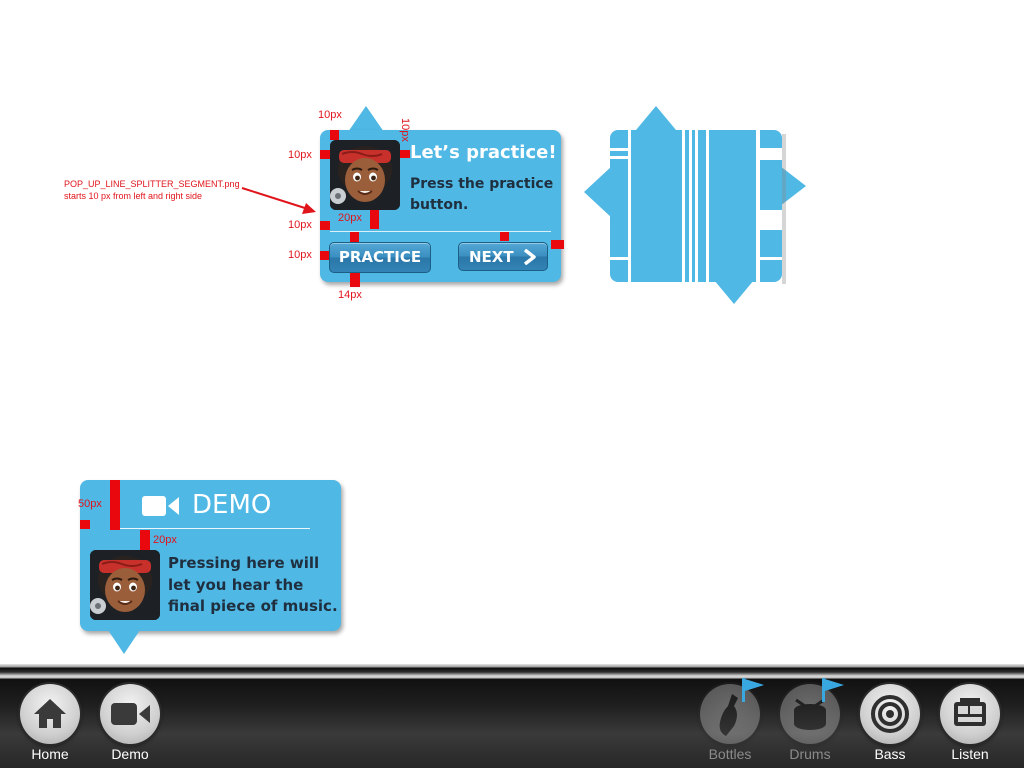 The height and width of the screenshot is (768, 1024). What do you see at coordinates (970, 754) in the screenshot?
I see `listen-label: Listen` at bounding box center [970, 754].